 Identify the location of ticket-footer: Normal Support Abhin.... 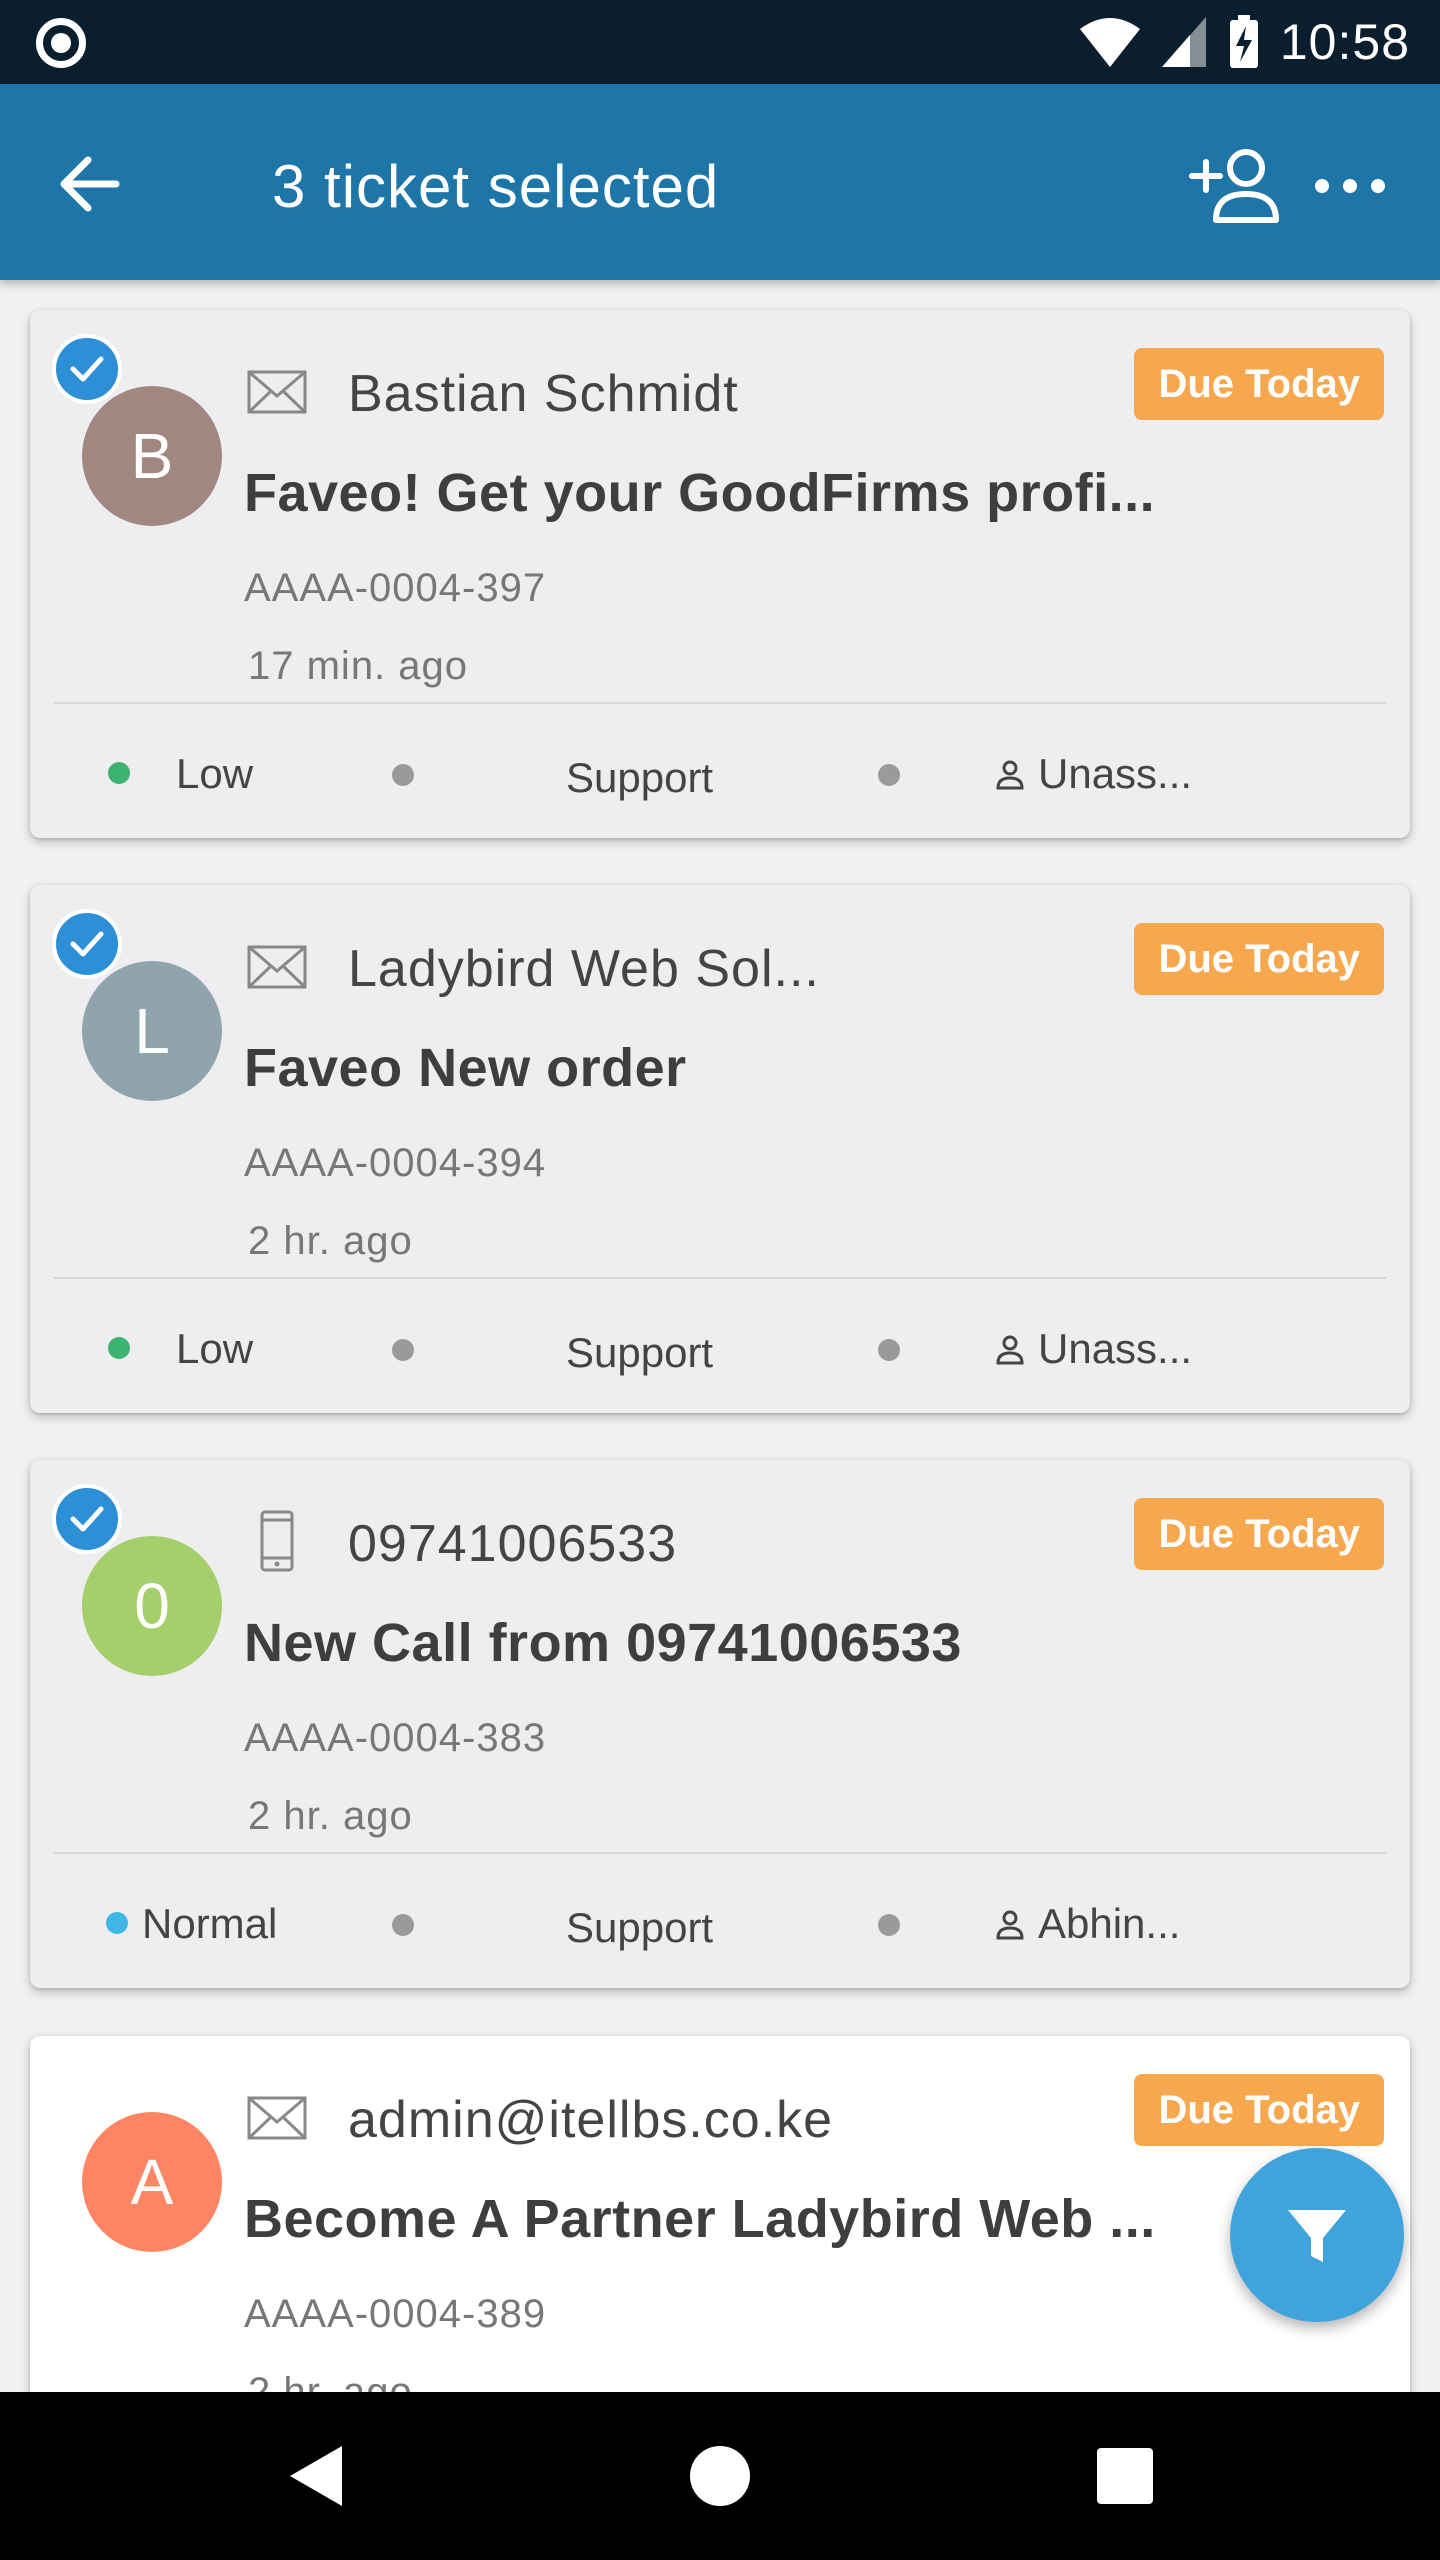
(720, 1919).